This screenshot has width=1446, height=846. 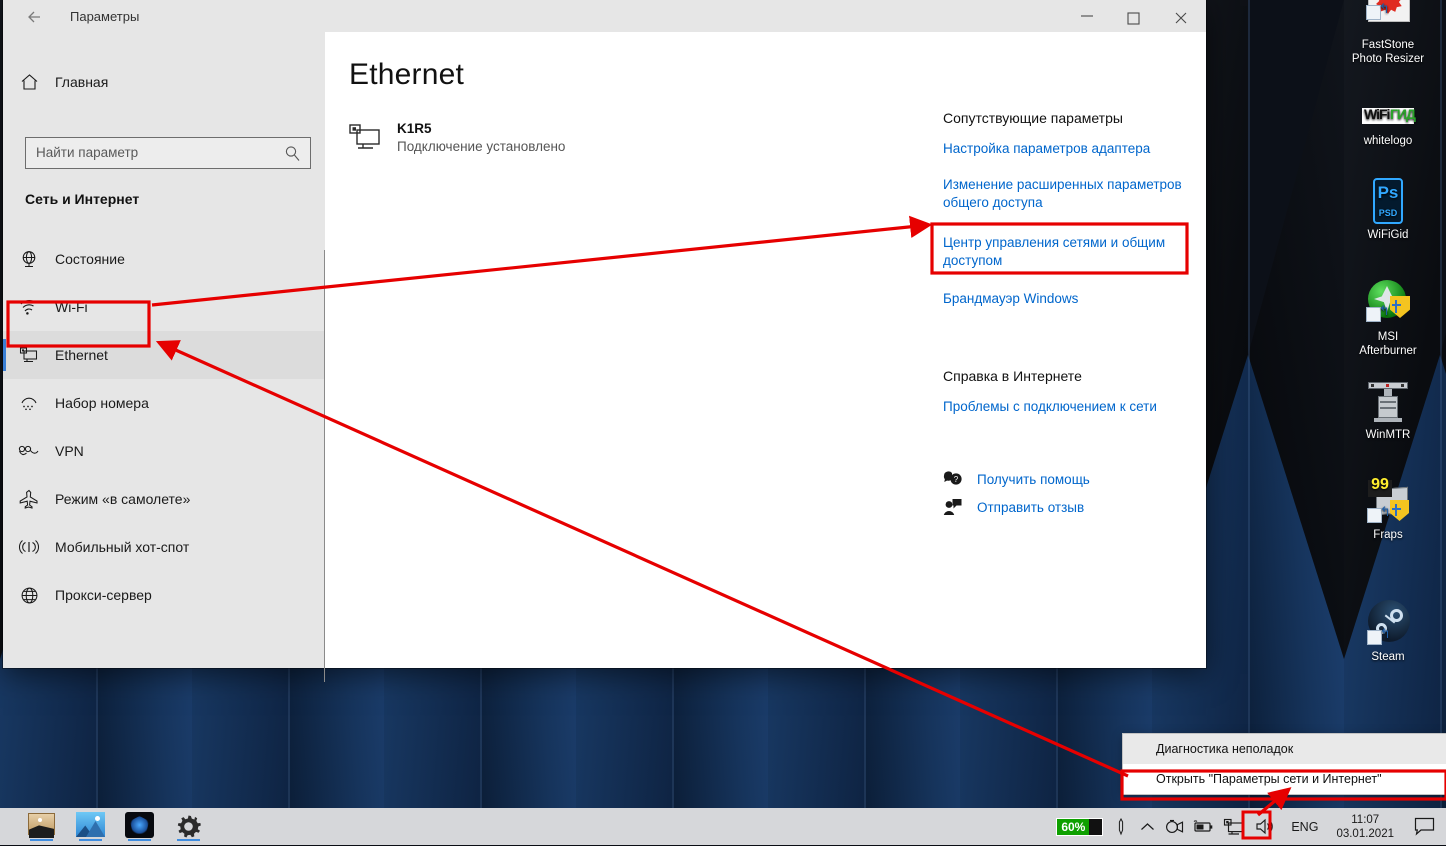 I want to click on adapter-status: Подключение установлено, so click(x=481, y=146).